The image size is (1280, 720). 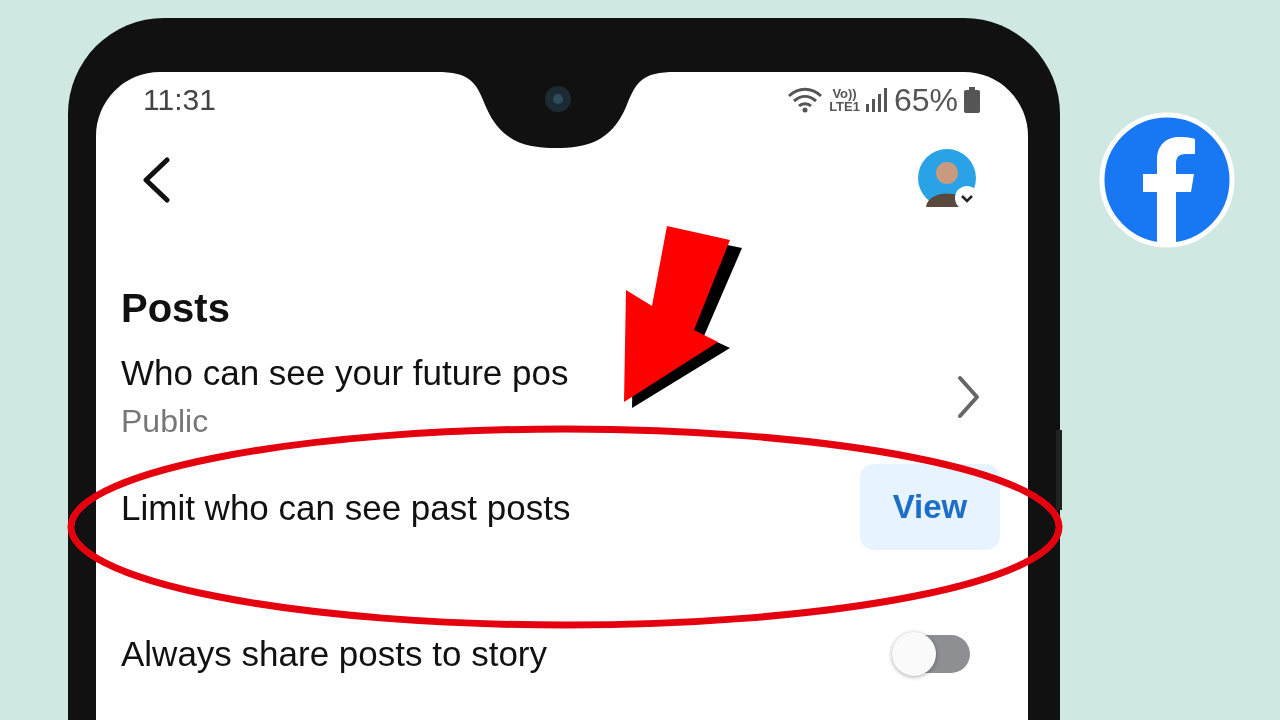 What do you see at coordinates (165, 421) in the screenshot?
I see `setting-value: Public` at bounding box center [165, 421].